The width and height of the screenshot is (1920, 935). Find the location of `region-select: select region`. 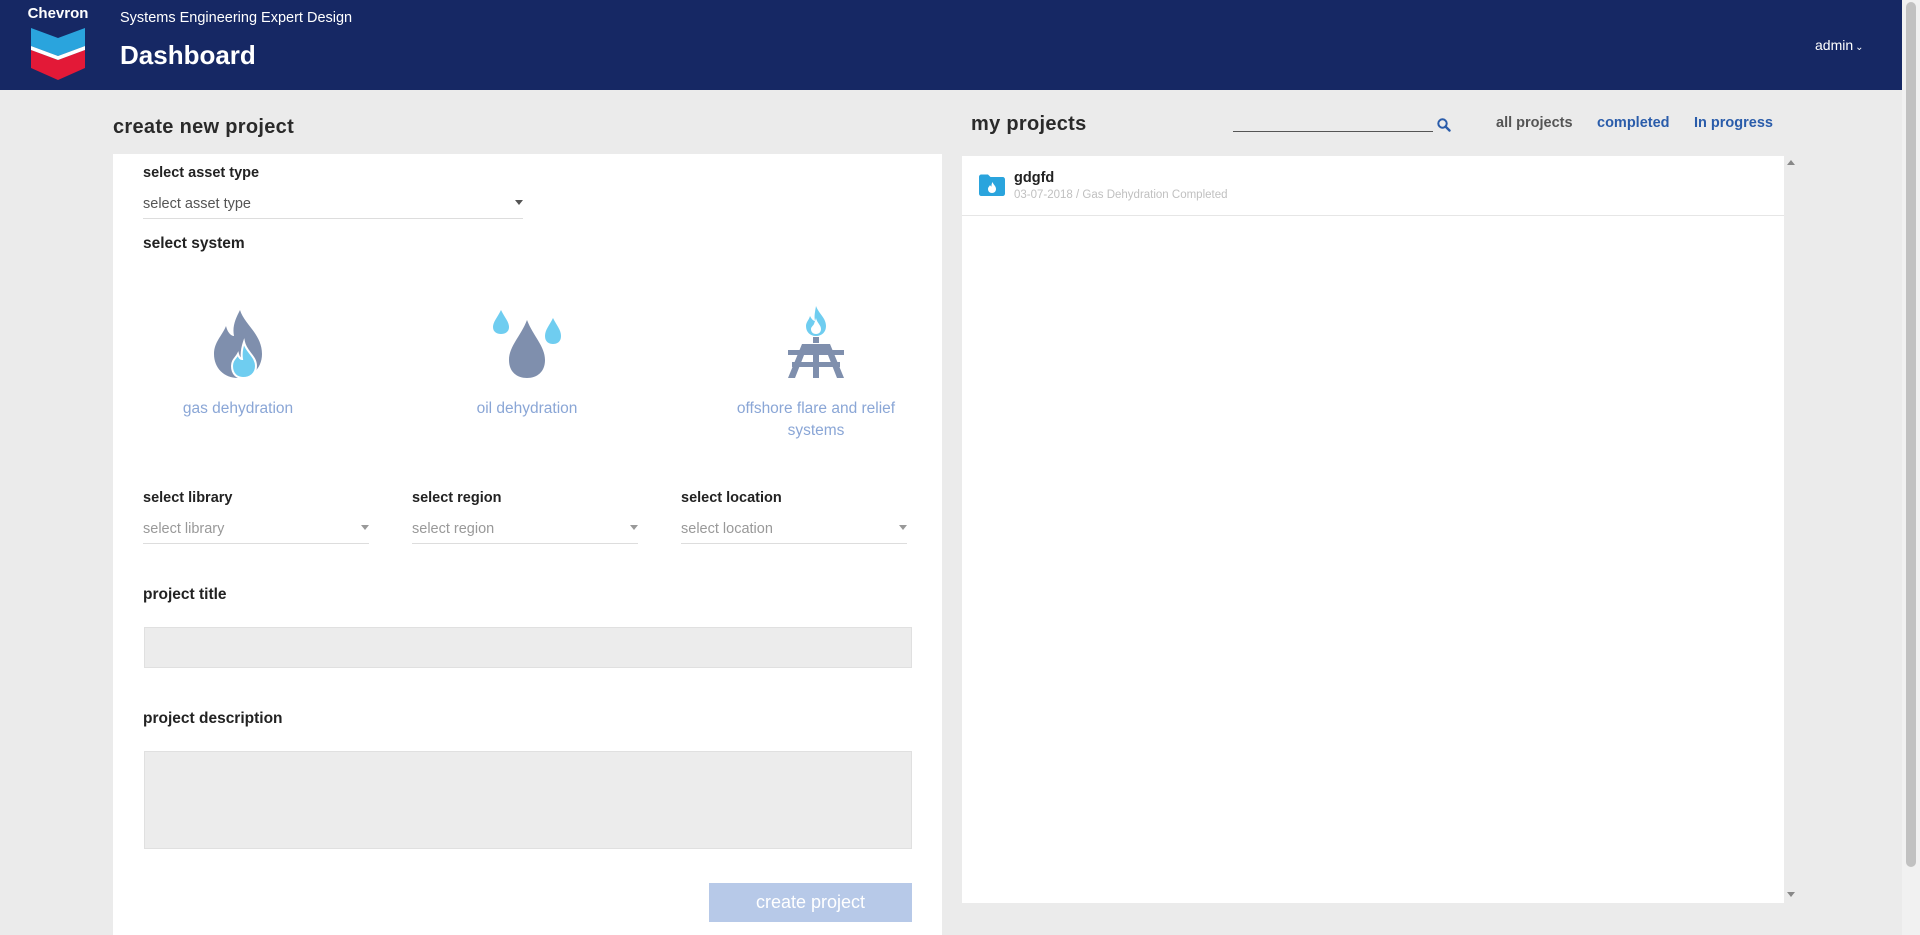

region-select: select region is located at coordinates (525, 529).